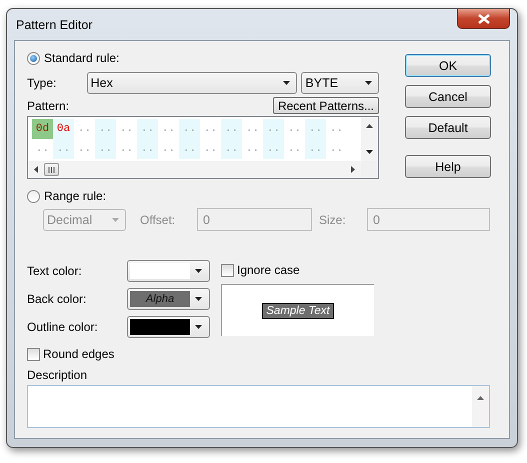 The image size is (527, 463). I want to click on type-dropdown: Hex, so click(192, 83).